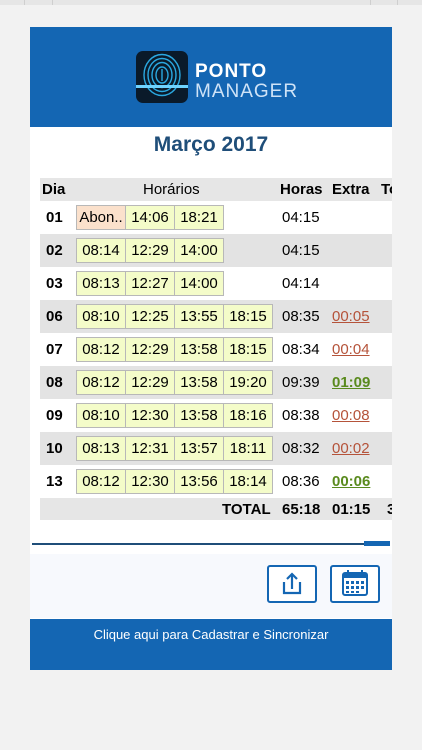  What do you see at coordinates (246, 509) in the screenshot?
I see `total-label: TOTAL` at bounding box center [246, 509].